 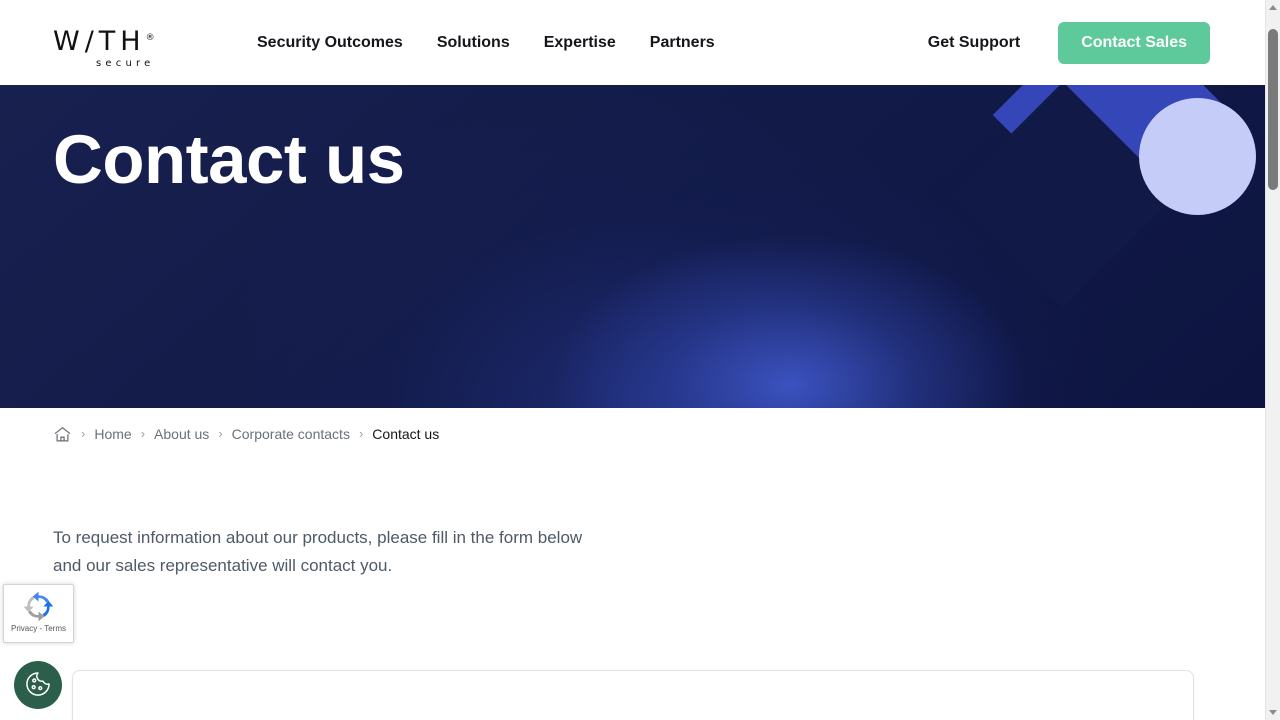 I want to click on cookie-icon, so click(x=38, y=685).